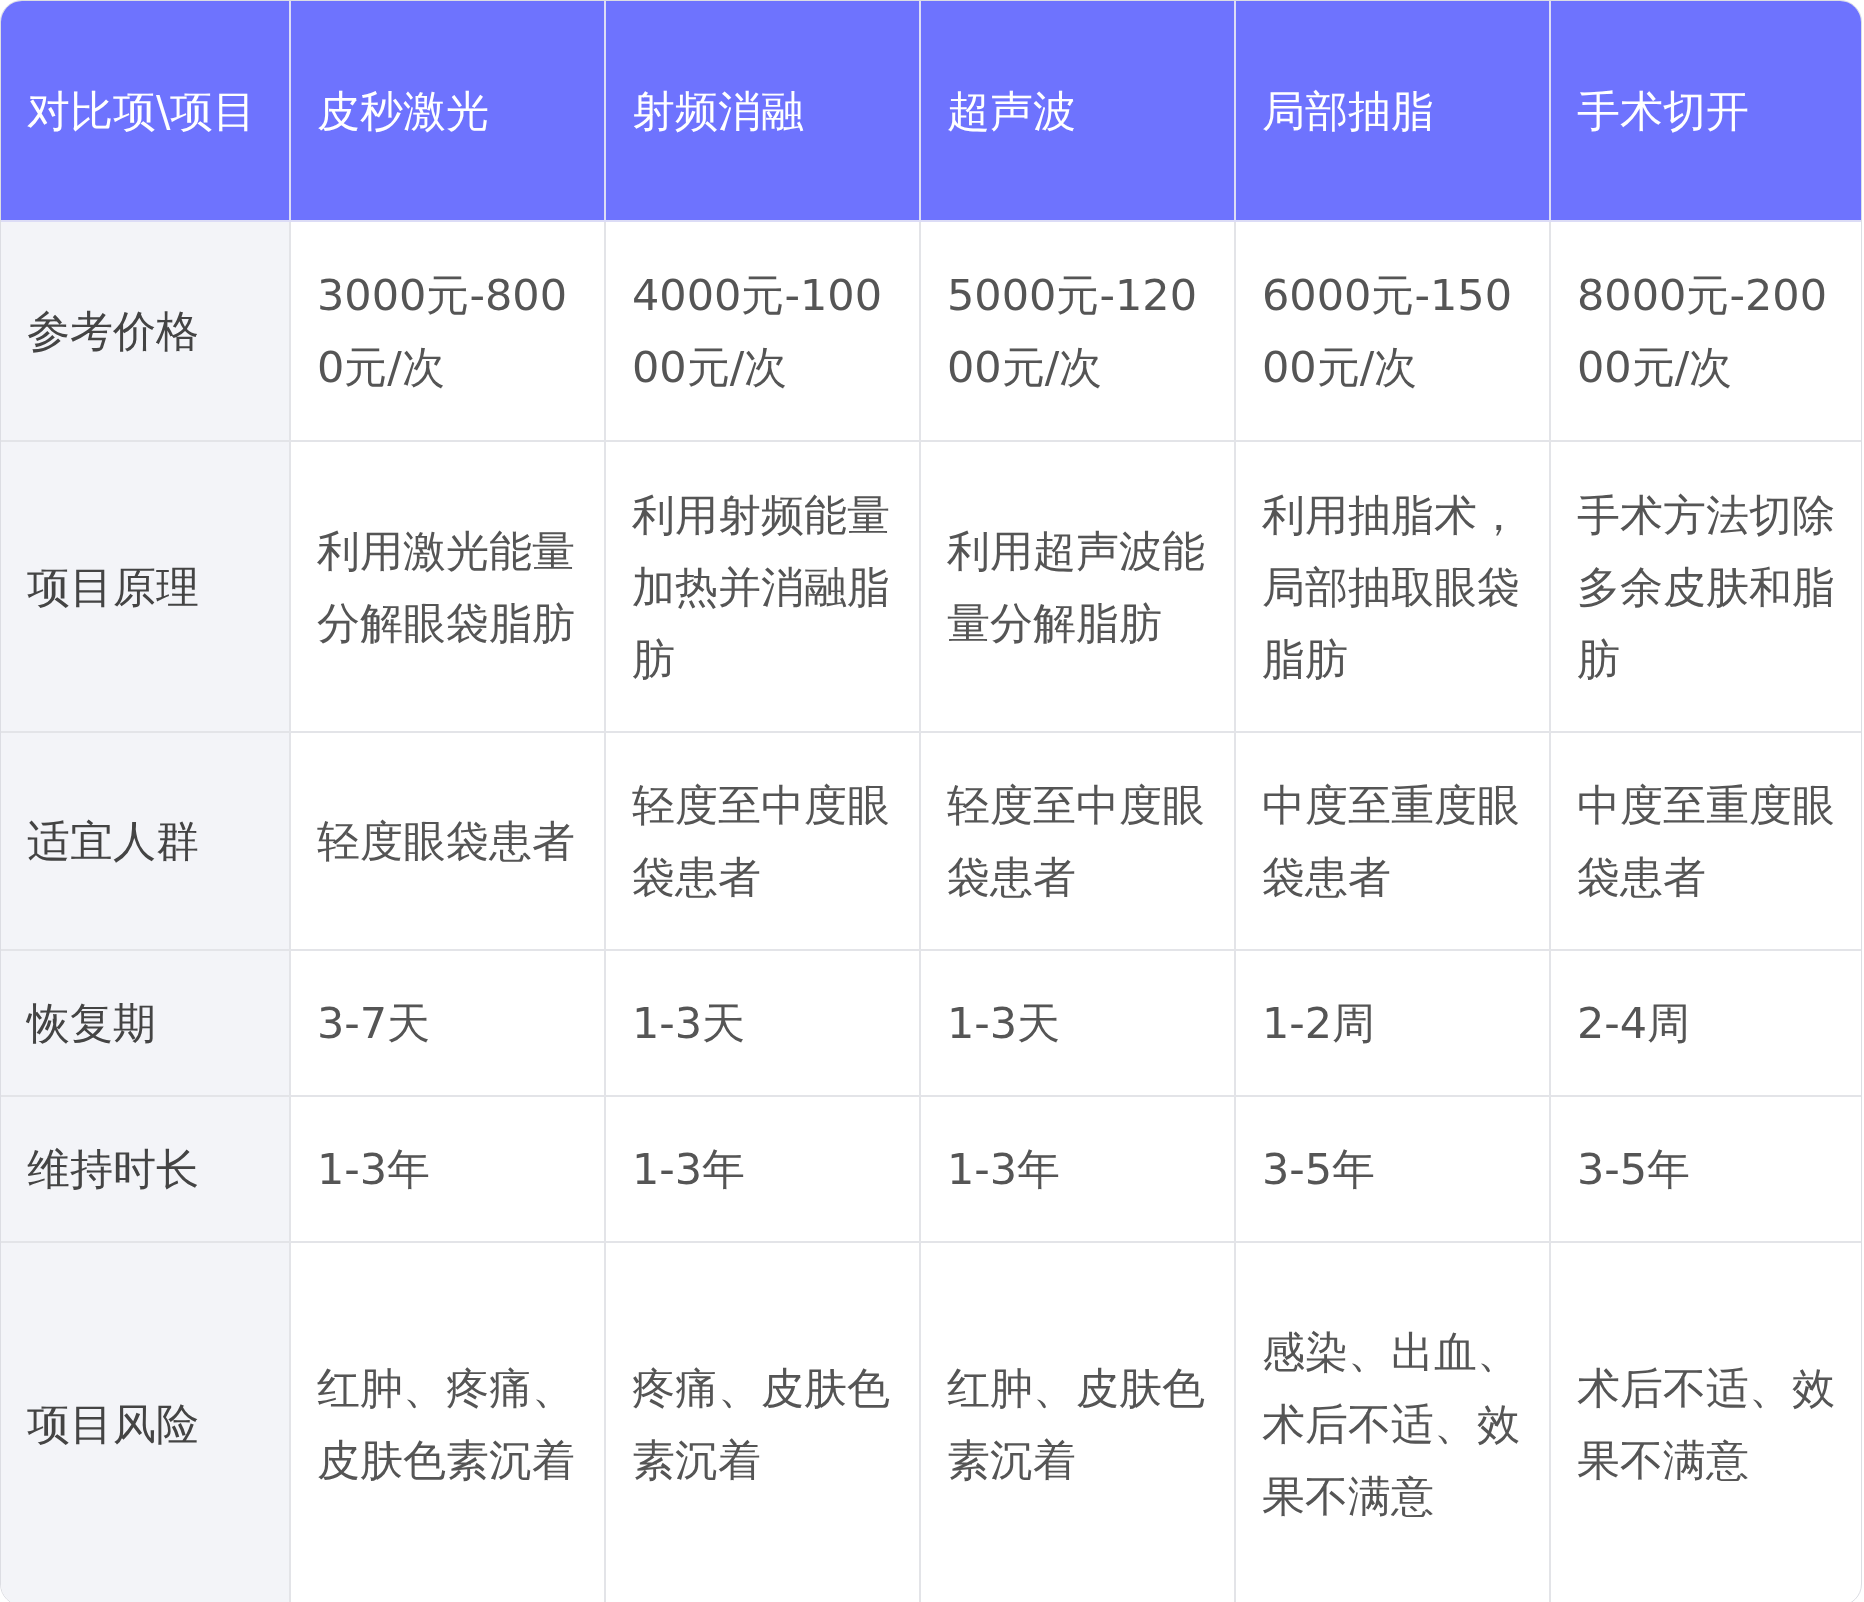 The height and width of the screenshot is (1602, 1864). What do you see at coordinates (447, 586) in the screenshot?
I see `table-cell: 利用激光能量分解眼袋脂肪` at bounding box center [447, 586].